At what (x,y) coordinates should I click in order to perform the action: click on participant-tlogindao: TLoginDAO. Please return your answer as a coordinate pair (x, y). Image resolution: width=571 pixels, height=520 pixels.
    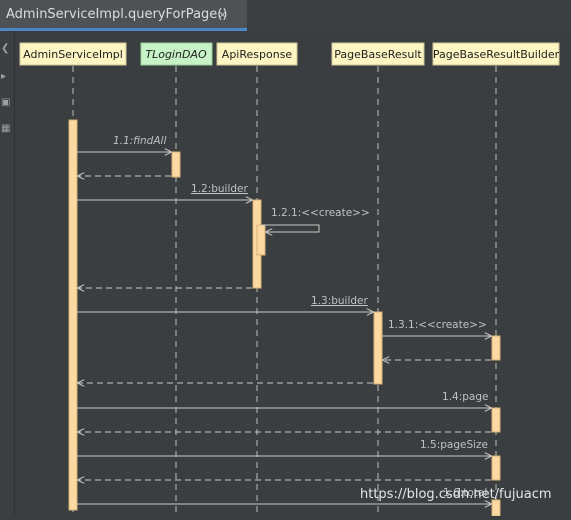
    Looking at the image, I should click on (176, 54).